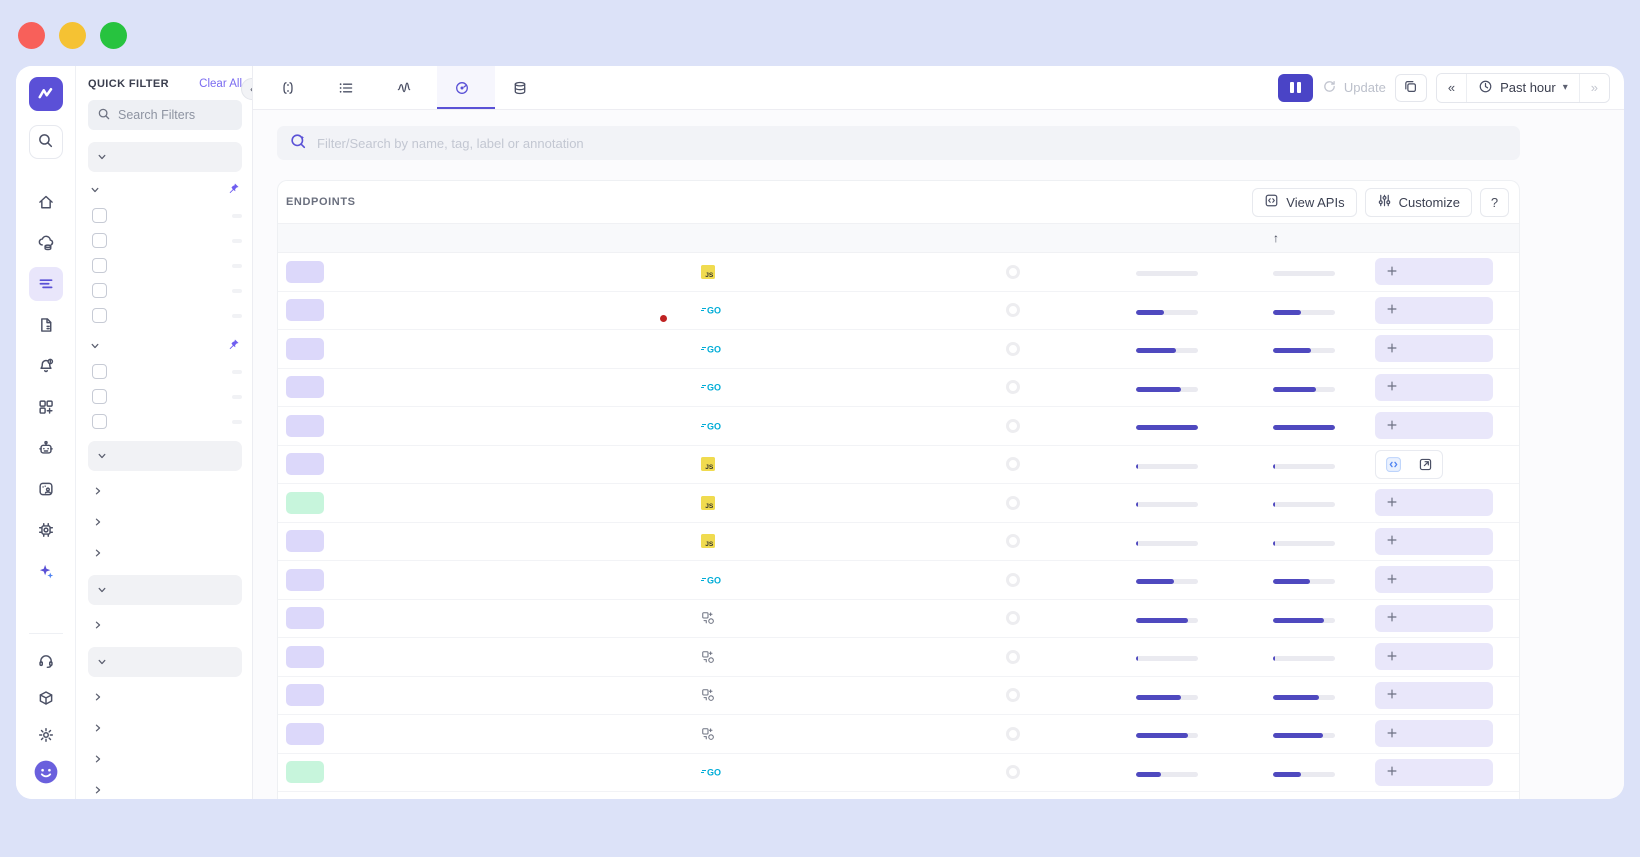 This screenshot has height=857, width=1640. What do you see at coordinates (165, 624) in the screenshot?
I see `filter-item-service-namespace` at bounding box center [165, 624].